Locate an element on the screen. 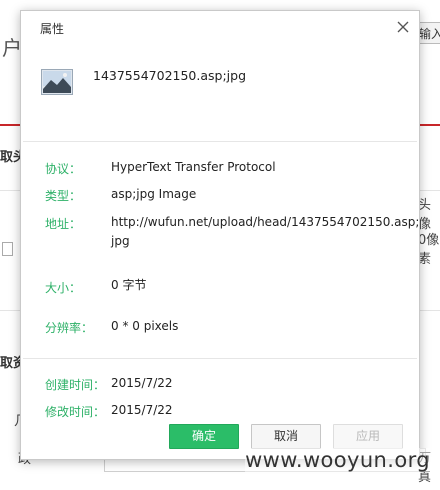  background-right-text: 0像素 is located at coordinates (429, 250).